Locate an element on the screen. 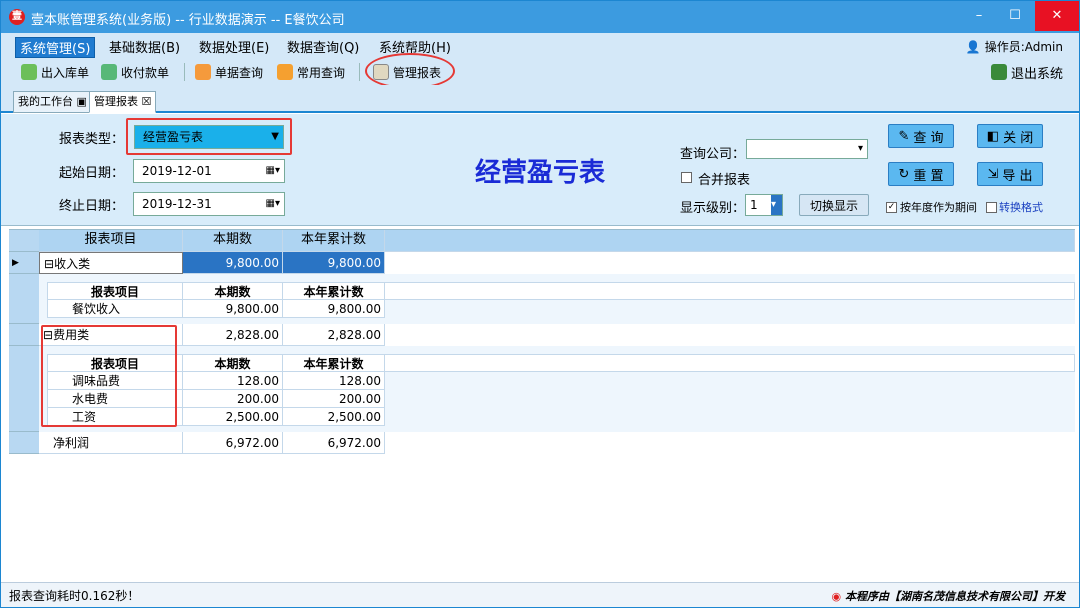  app-logo-icon: 壹 is located at coordinates (17, 17).